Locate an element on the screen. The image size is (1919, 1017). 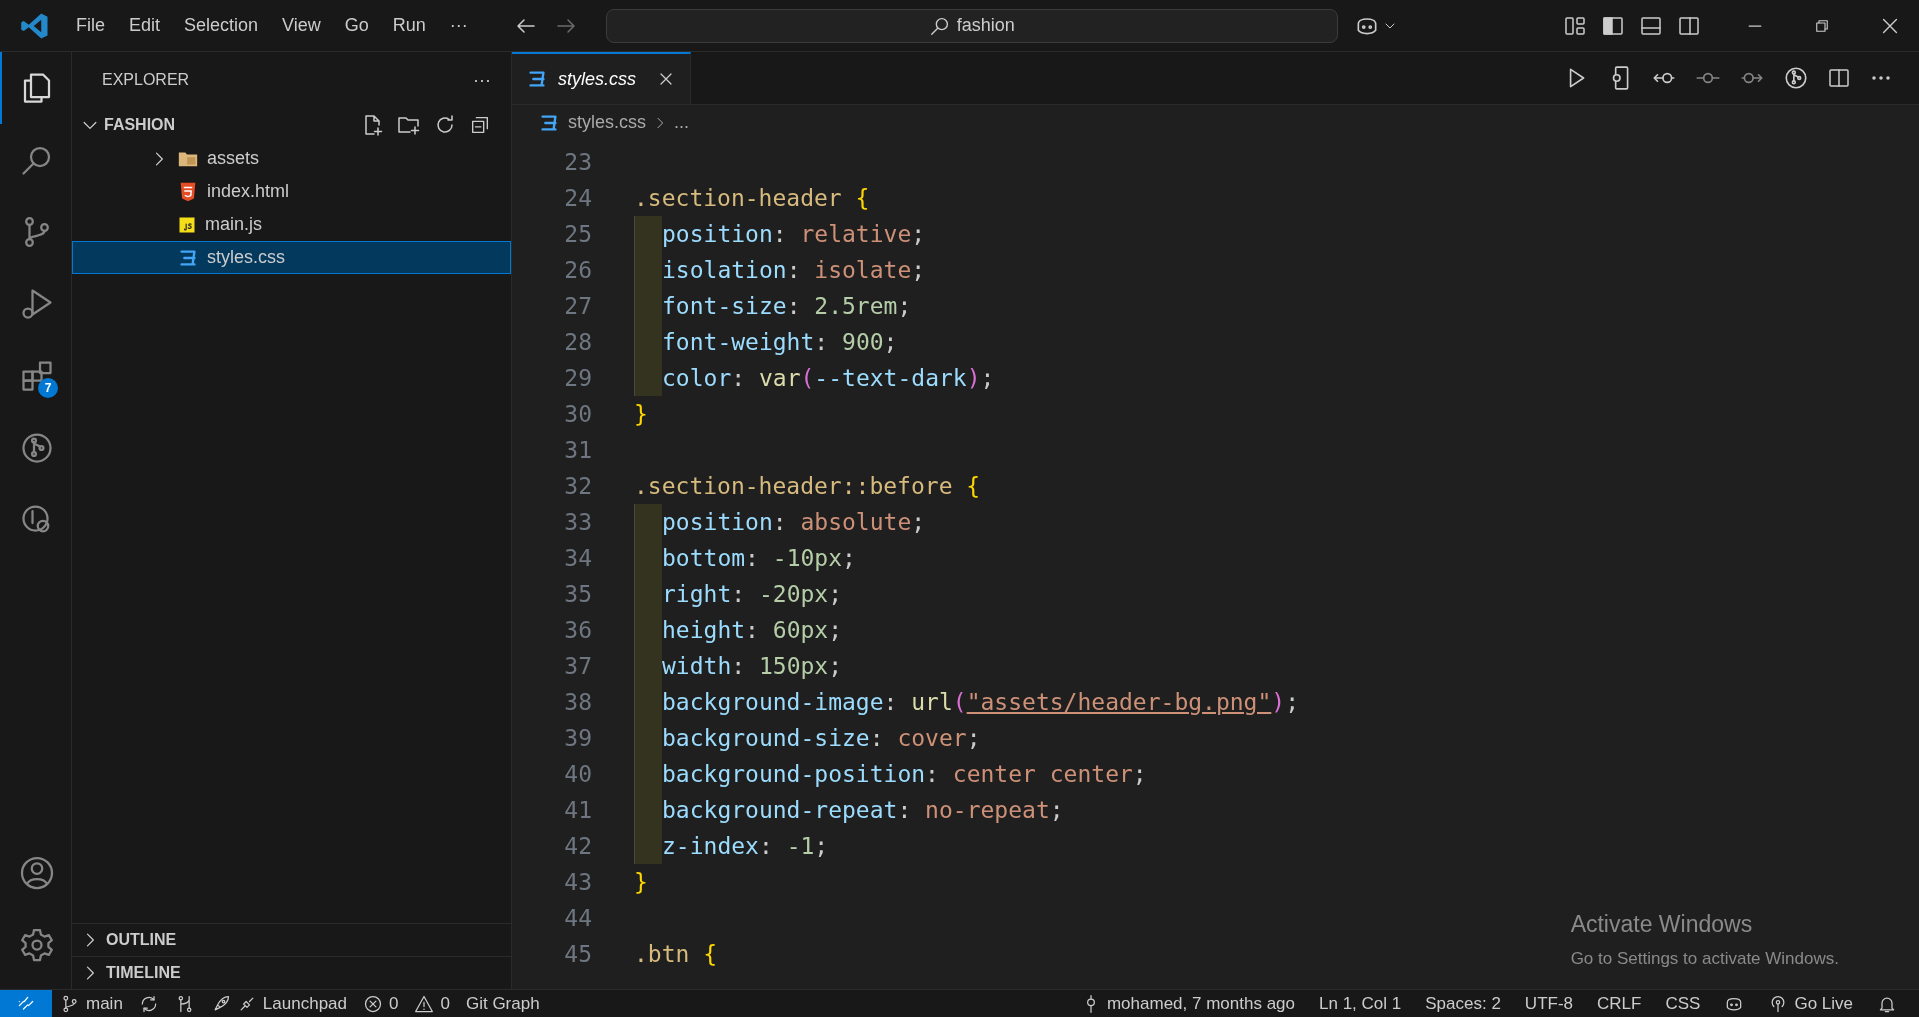
code-line: z-index: -1; is located at coordinates (745, 846).